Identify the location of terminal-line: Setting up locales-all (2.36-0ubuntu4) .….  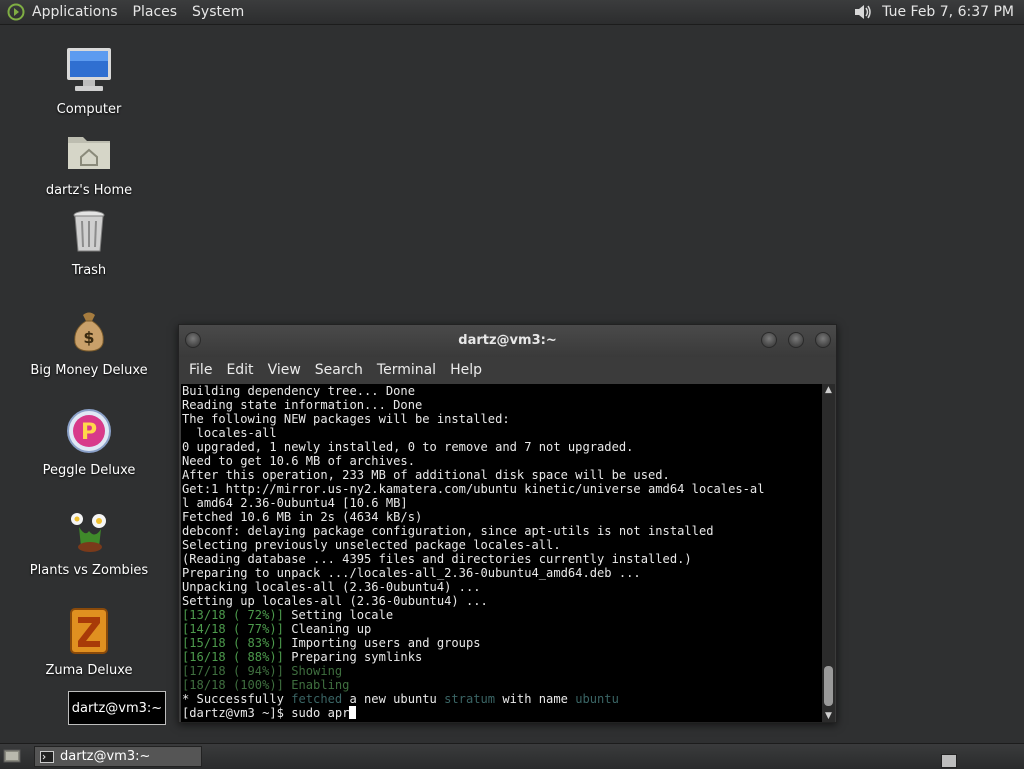
(335, 601).